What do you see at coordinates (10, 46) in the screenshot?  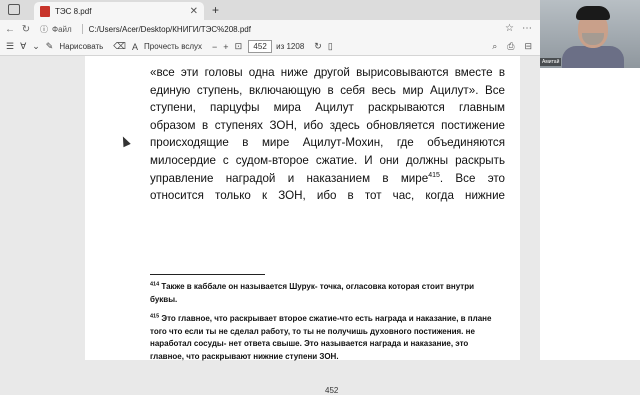 I see `contents-icon: ☰` at bounding box center [10, 46].